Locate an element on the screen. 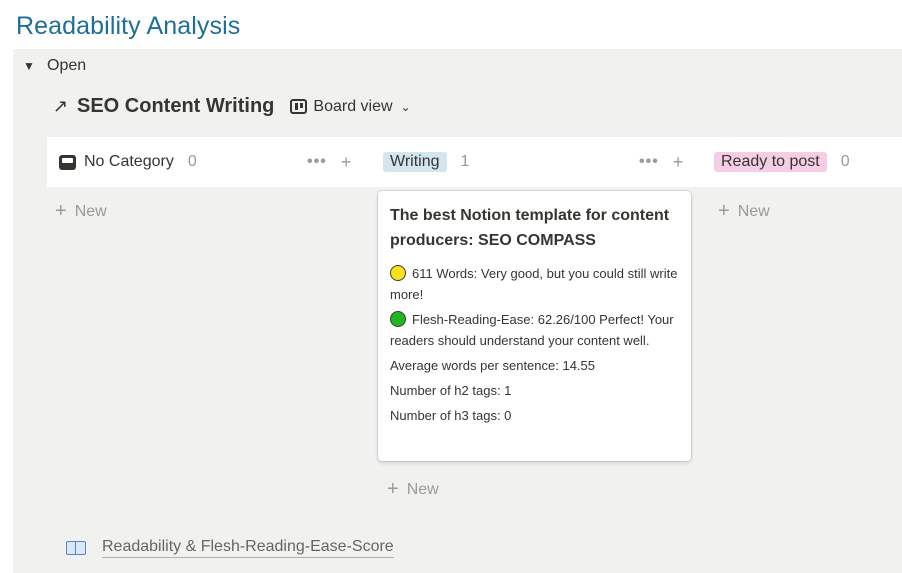  new-card-ready-to-post: + New is located at coordinates (744, 211).